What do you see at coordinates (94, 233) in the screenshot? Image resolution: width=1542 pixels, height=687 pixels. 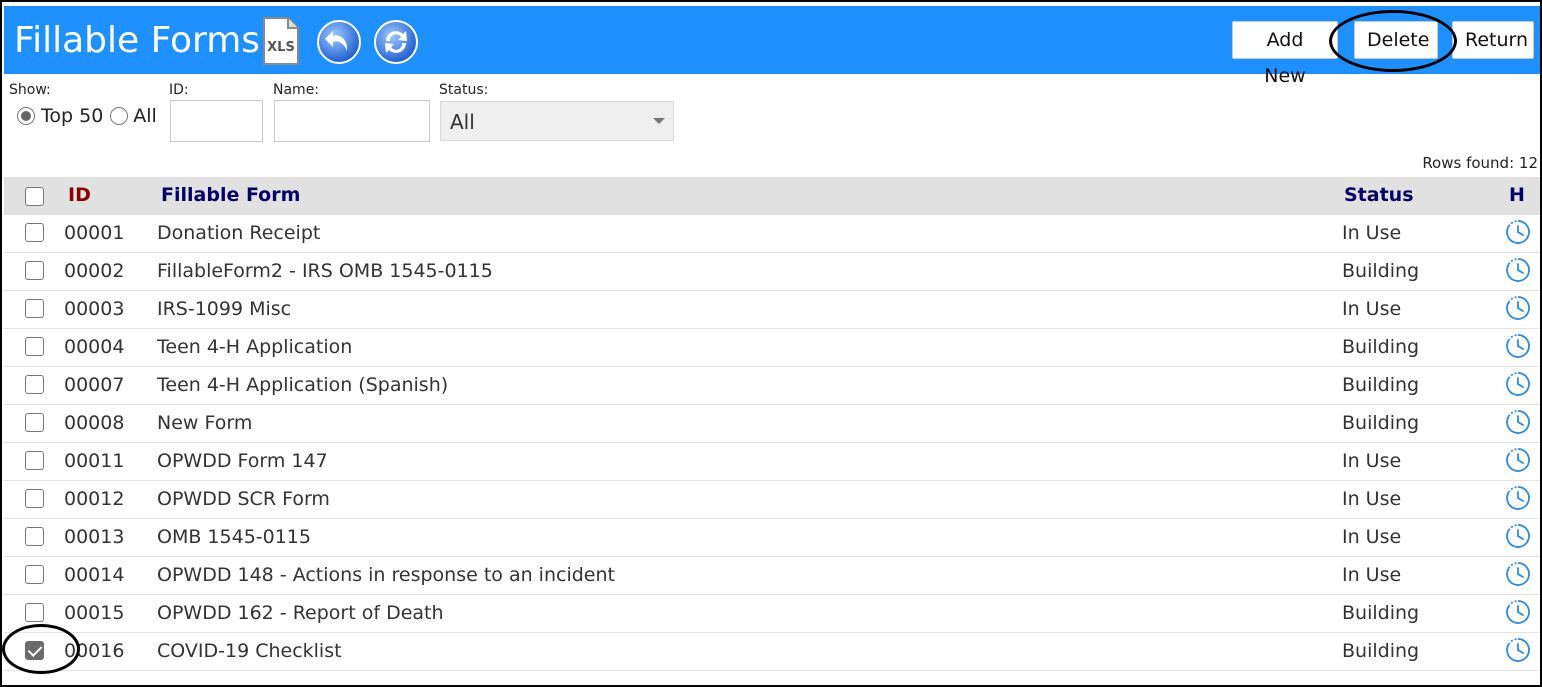 I see `row-id: 00001` at bounding box center [94, 233].